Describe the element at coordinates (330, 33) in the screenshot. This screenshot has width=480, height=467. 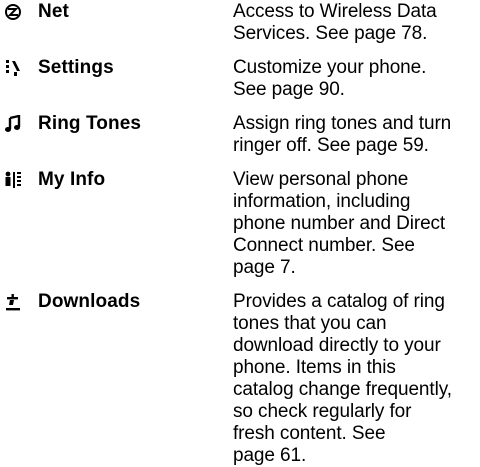
I see `description-line: Services. See page 78.` at that location.